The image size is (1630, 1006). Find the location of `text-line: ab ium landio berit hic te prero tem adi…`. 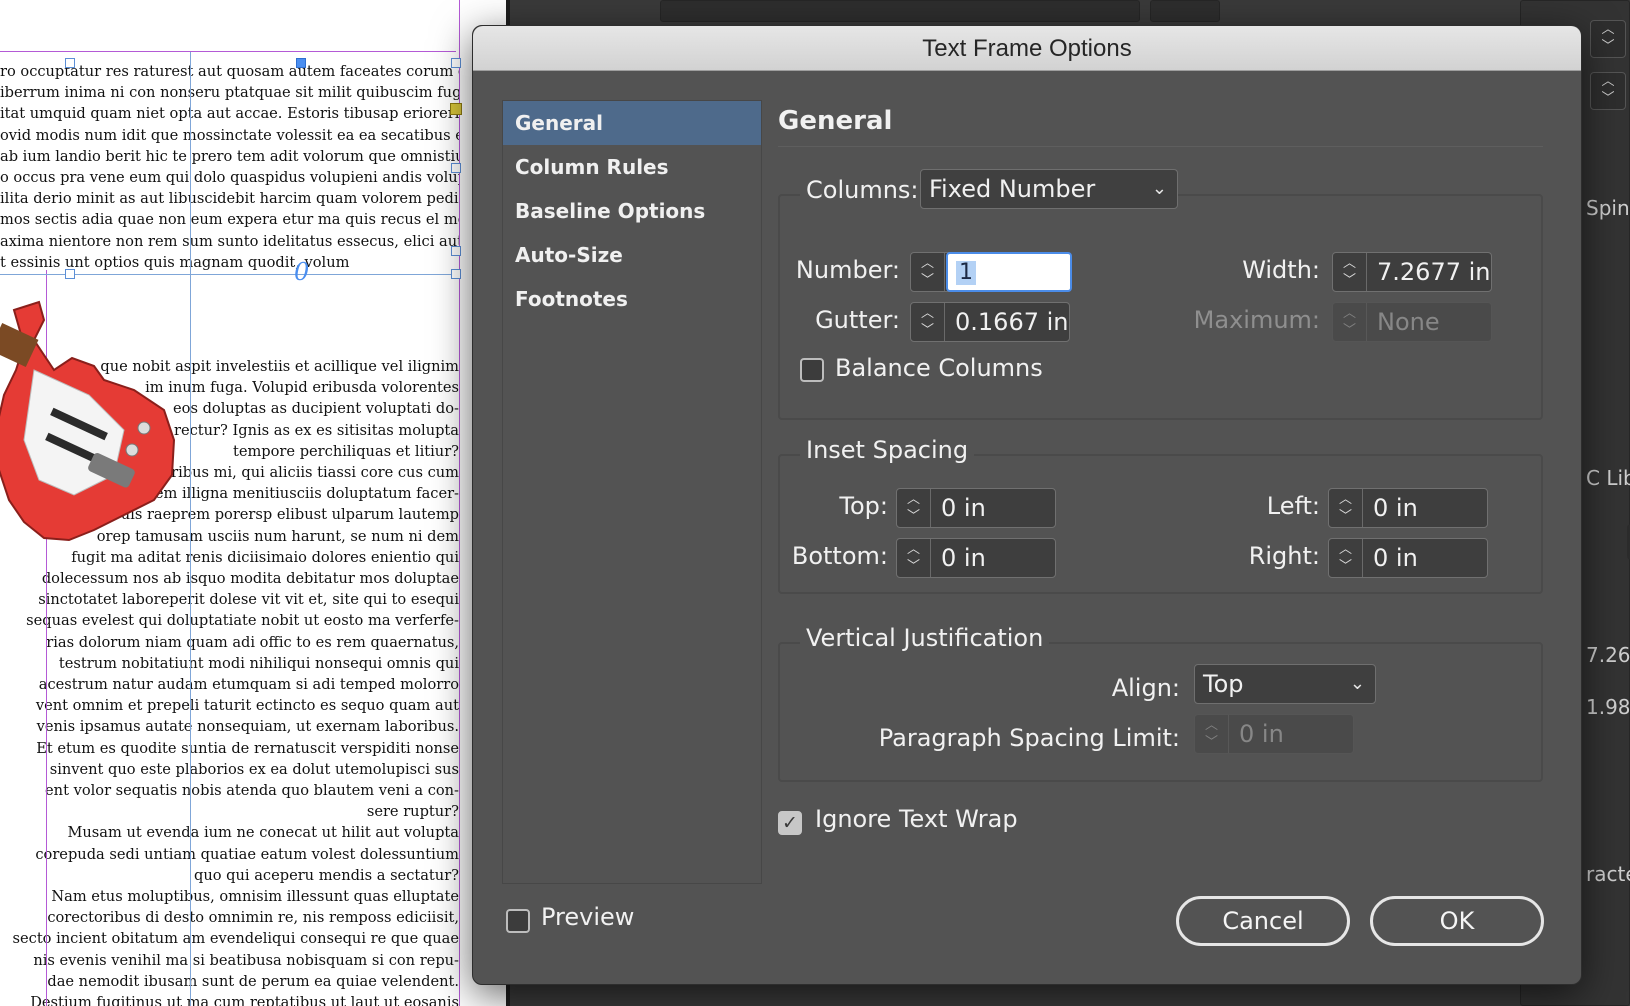

text-line: ab ium landio berit hic te prero tem adi… is located at coordinates (229, 156).